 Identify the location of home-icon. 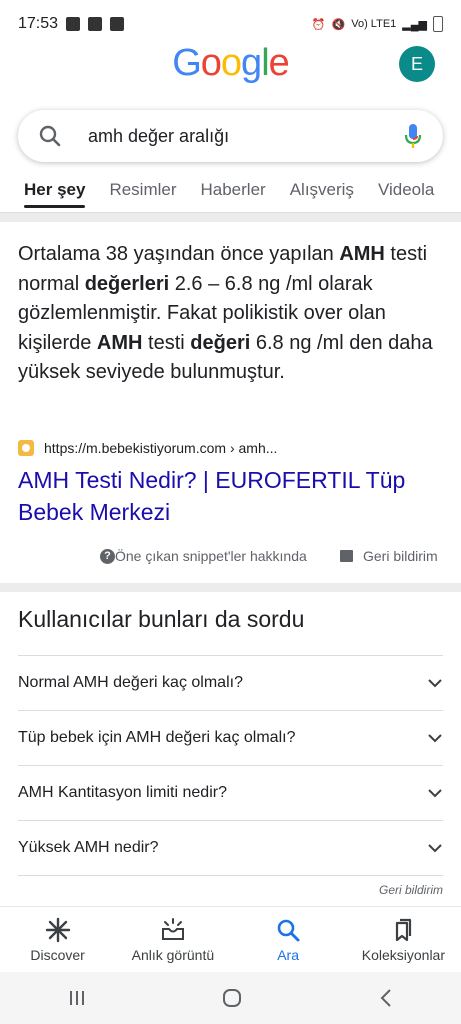
(232, 998).